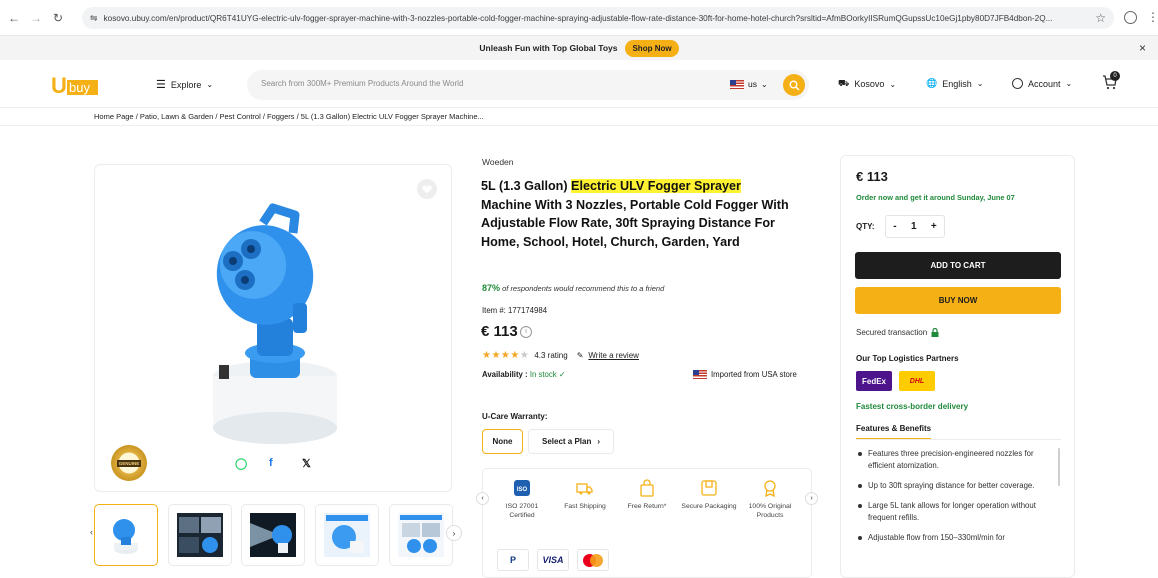 The height and width of the screenshot is (578, 1158). I want to click on warranty-plan-select: Select a Plan ›, so click(571, 441).